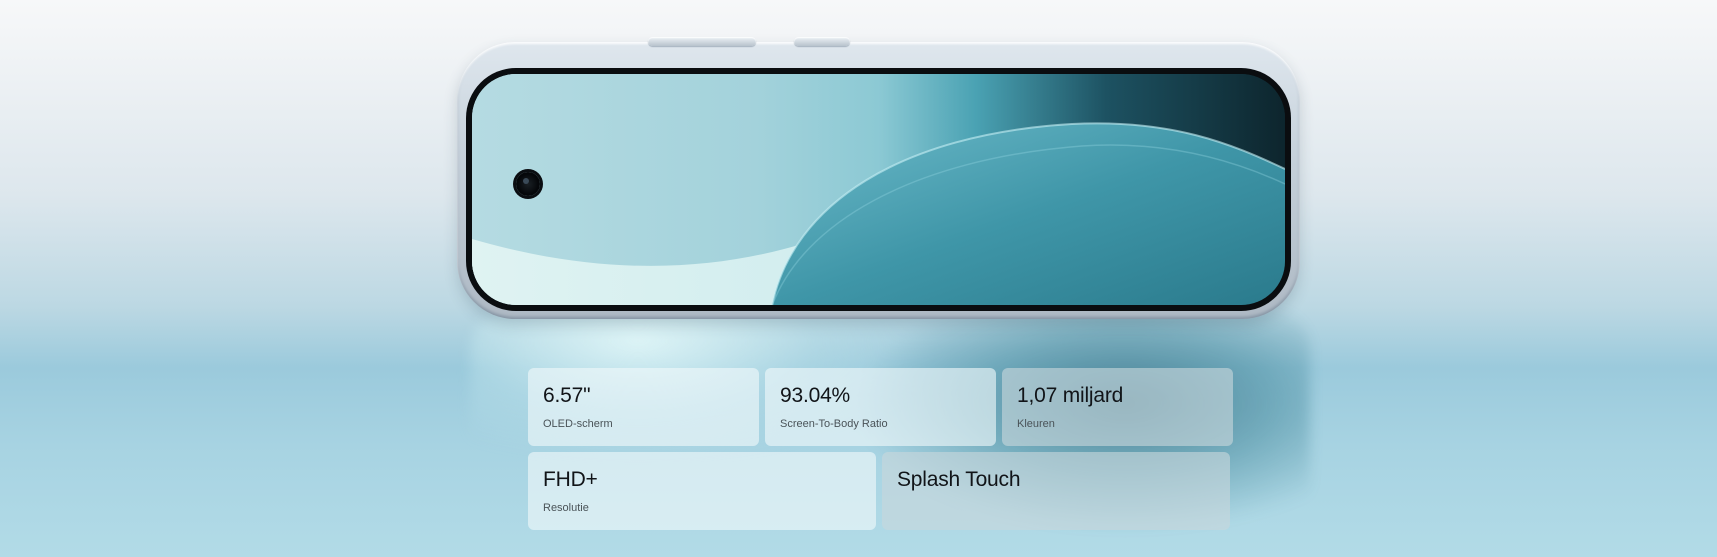  What do you see at coordinates (578, 424) in the screenshot?
I see `spec-label: OLED-scherm` at bounding box center [578, 424].